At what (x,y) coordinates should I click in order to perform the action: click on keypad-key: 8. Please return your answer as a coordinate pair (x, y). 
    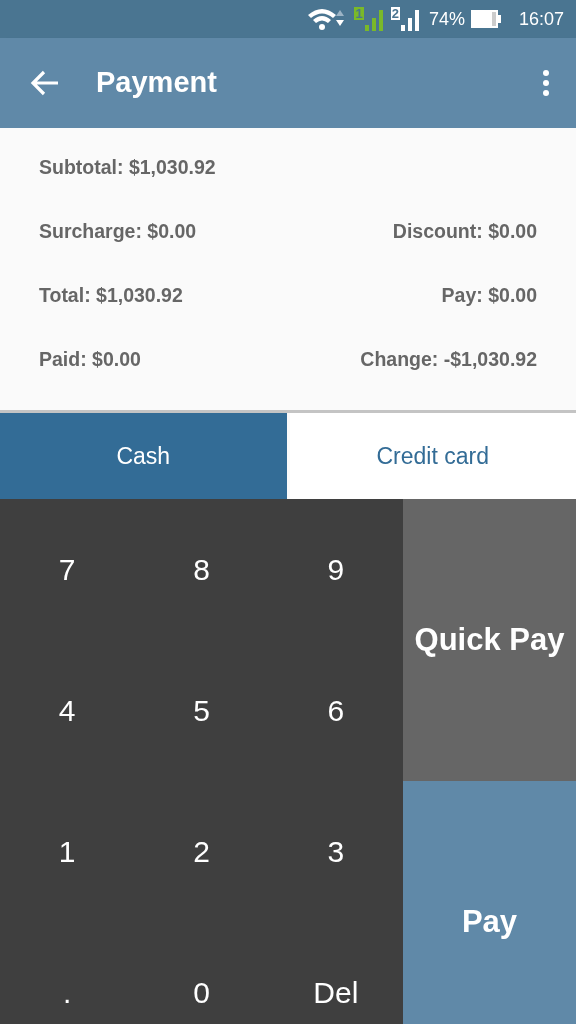
    Looking at the image, I should click on (201, 569).